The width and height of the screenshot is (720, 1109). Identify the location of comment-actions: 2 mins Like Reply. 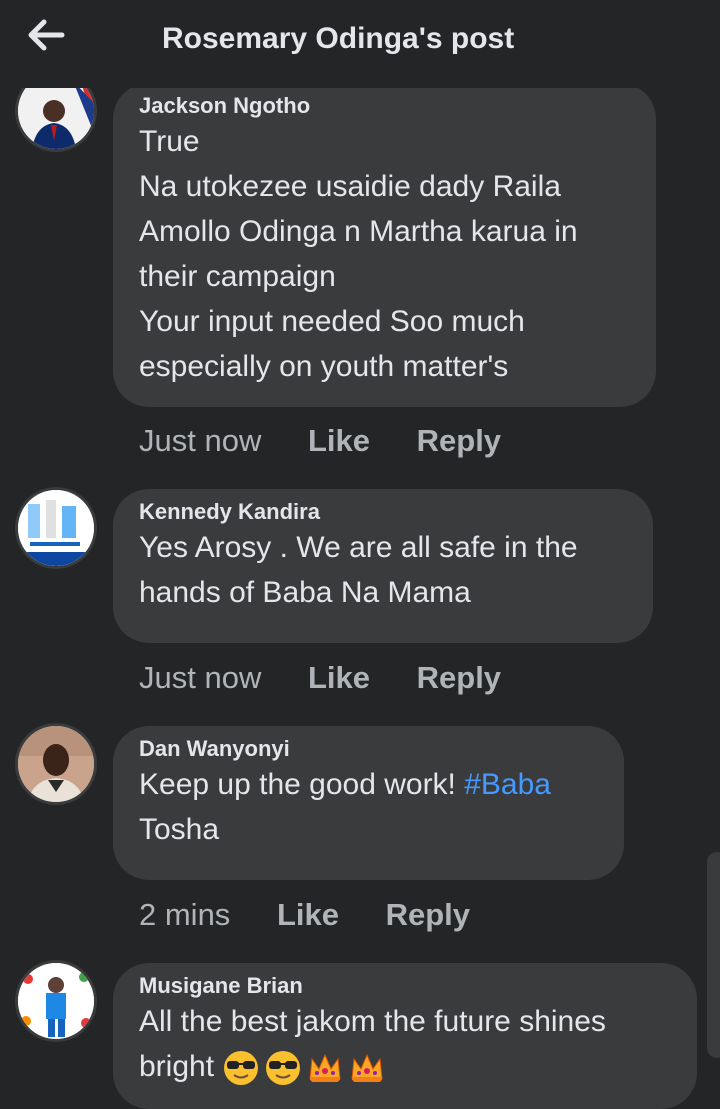
(323, 915).